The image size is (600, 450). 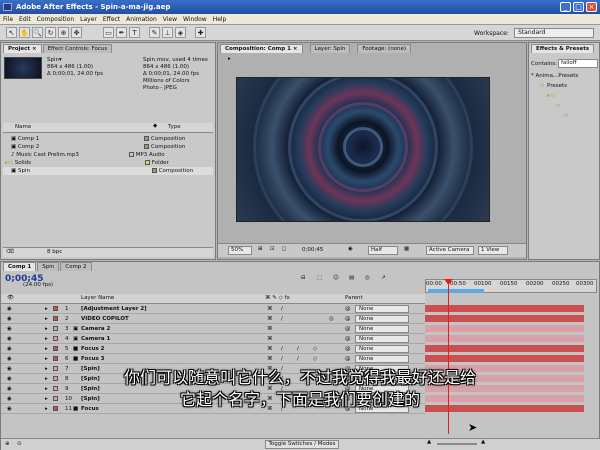 I want to click on zoom-tool-icon: 🔍, so click(x=37, y=32).